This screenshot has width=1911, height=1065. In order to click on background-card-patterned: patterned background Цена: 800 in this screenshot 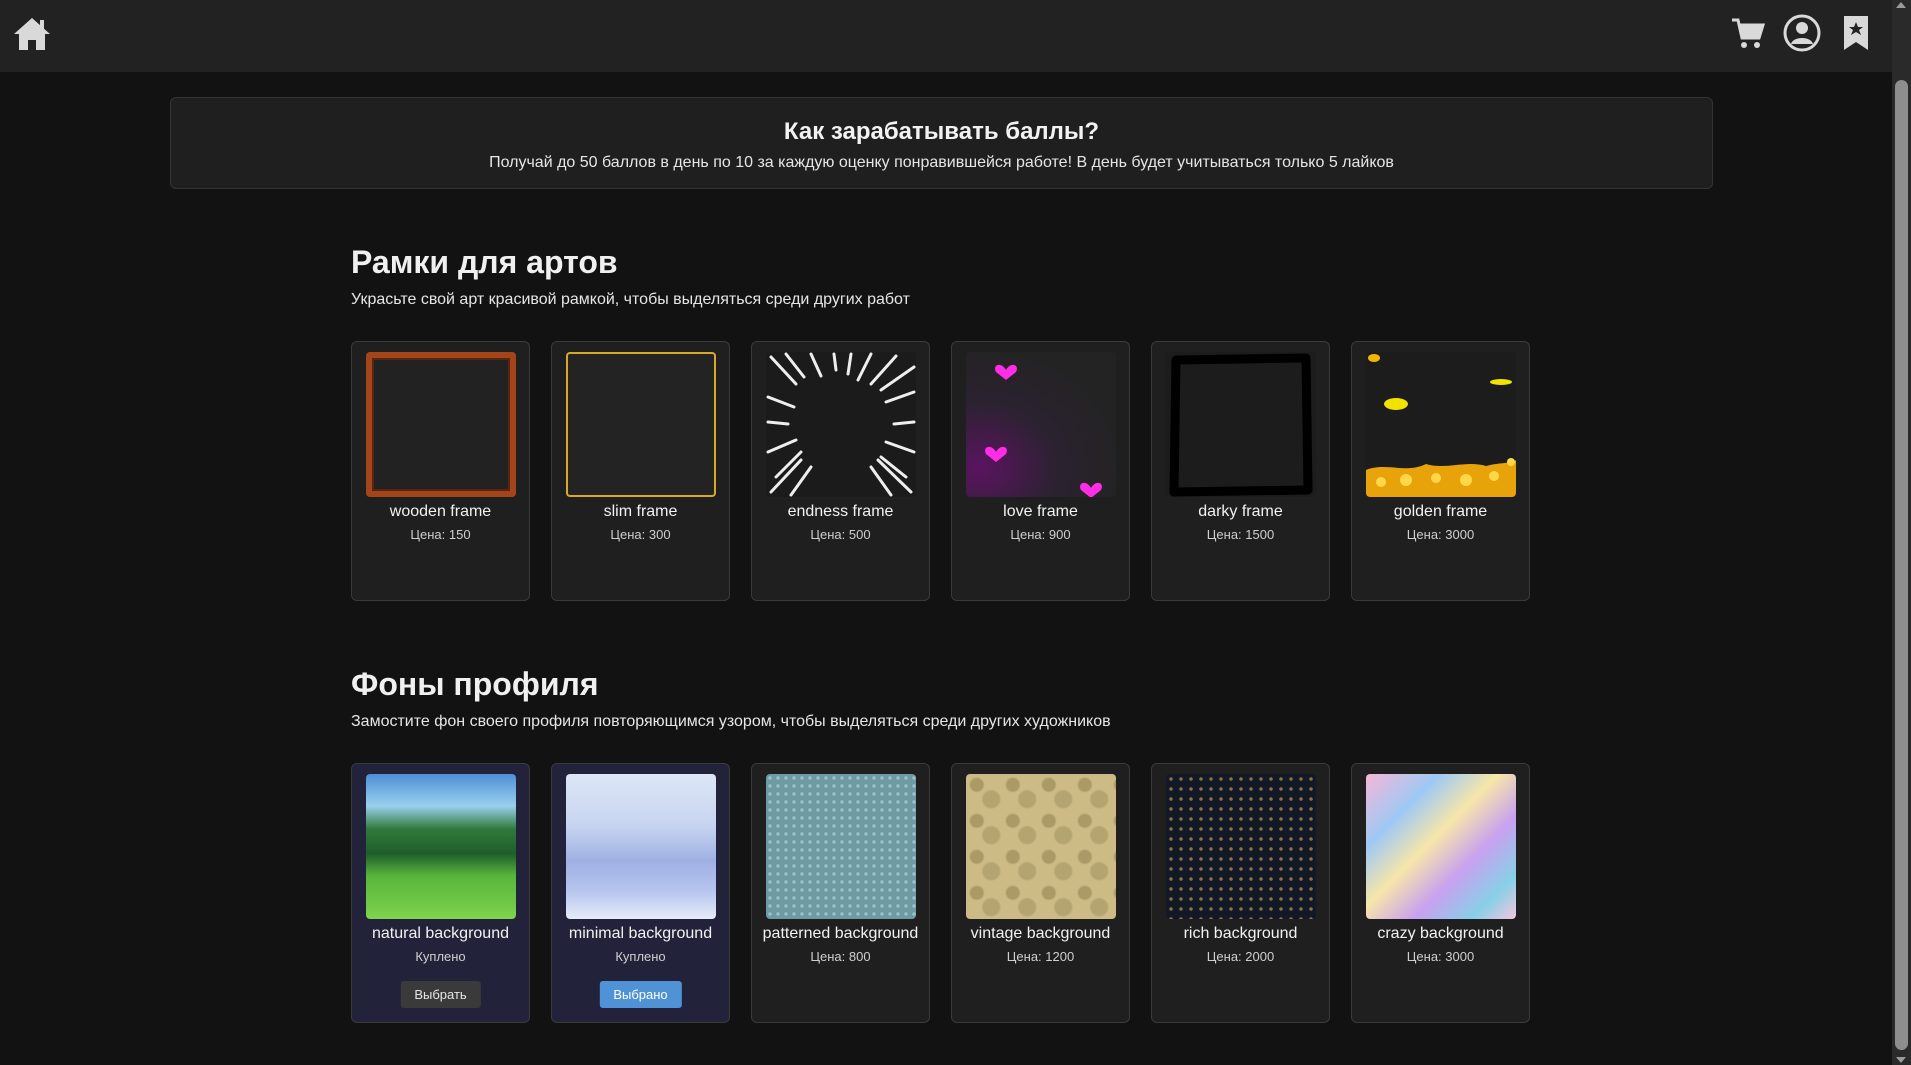, I will do `click(840, 893)`.